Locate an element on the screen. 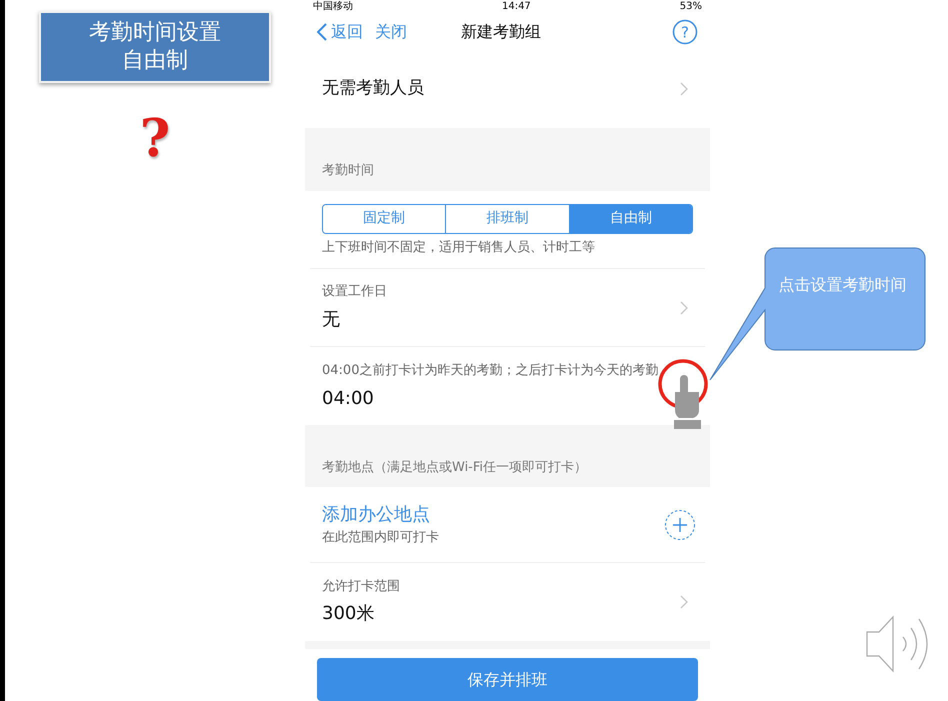 The width and height of the screenshot is (948, 701). row-value: 无 is located at coordinates (331, 320).